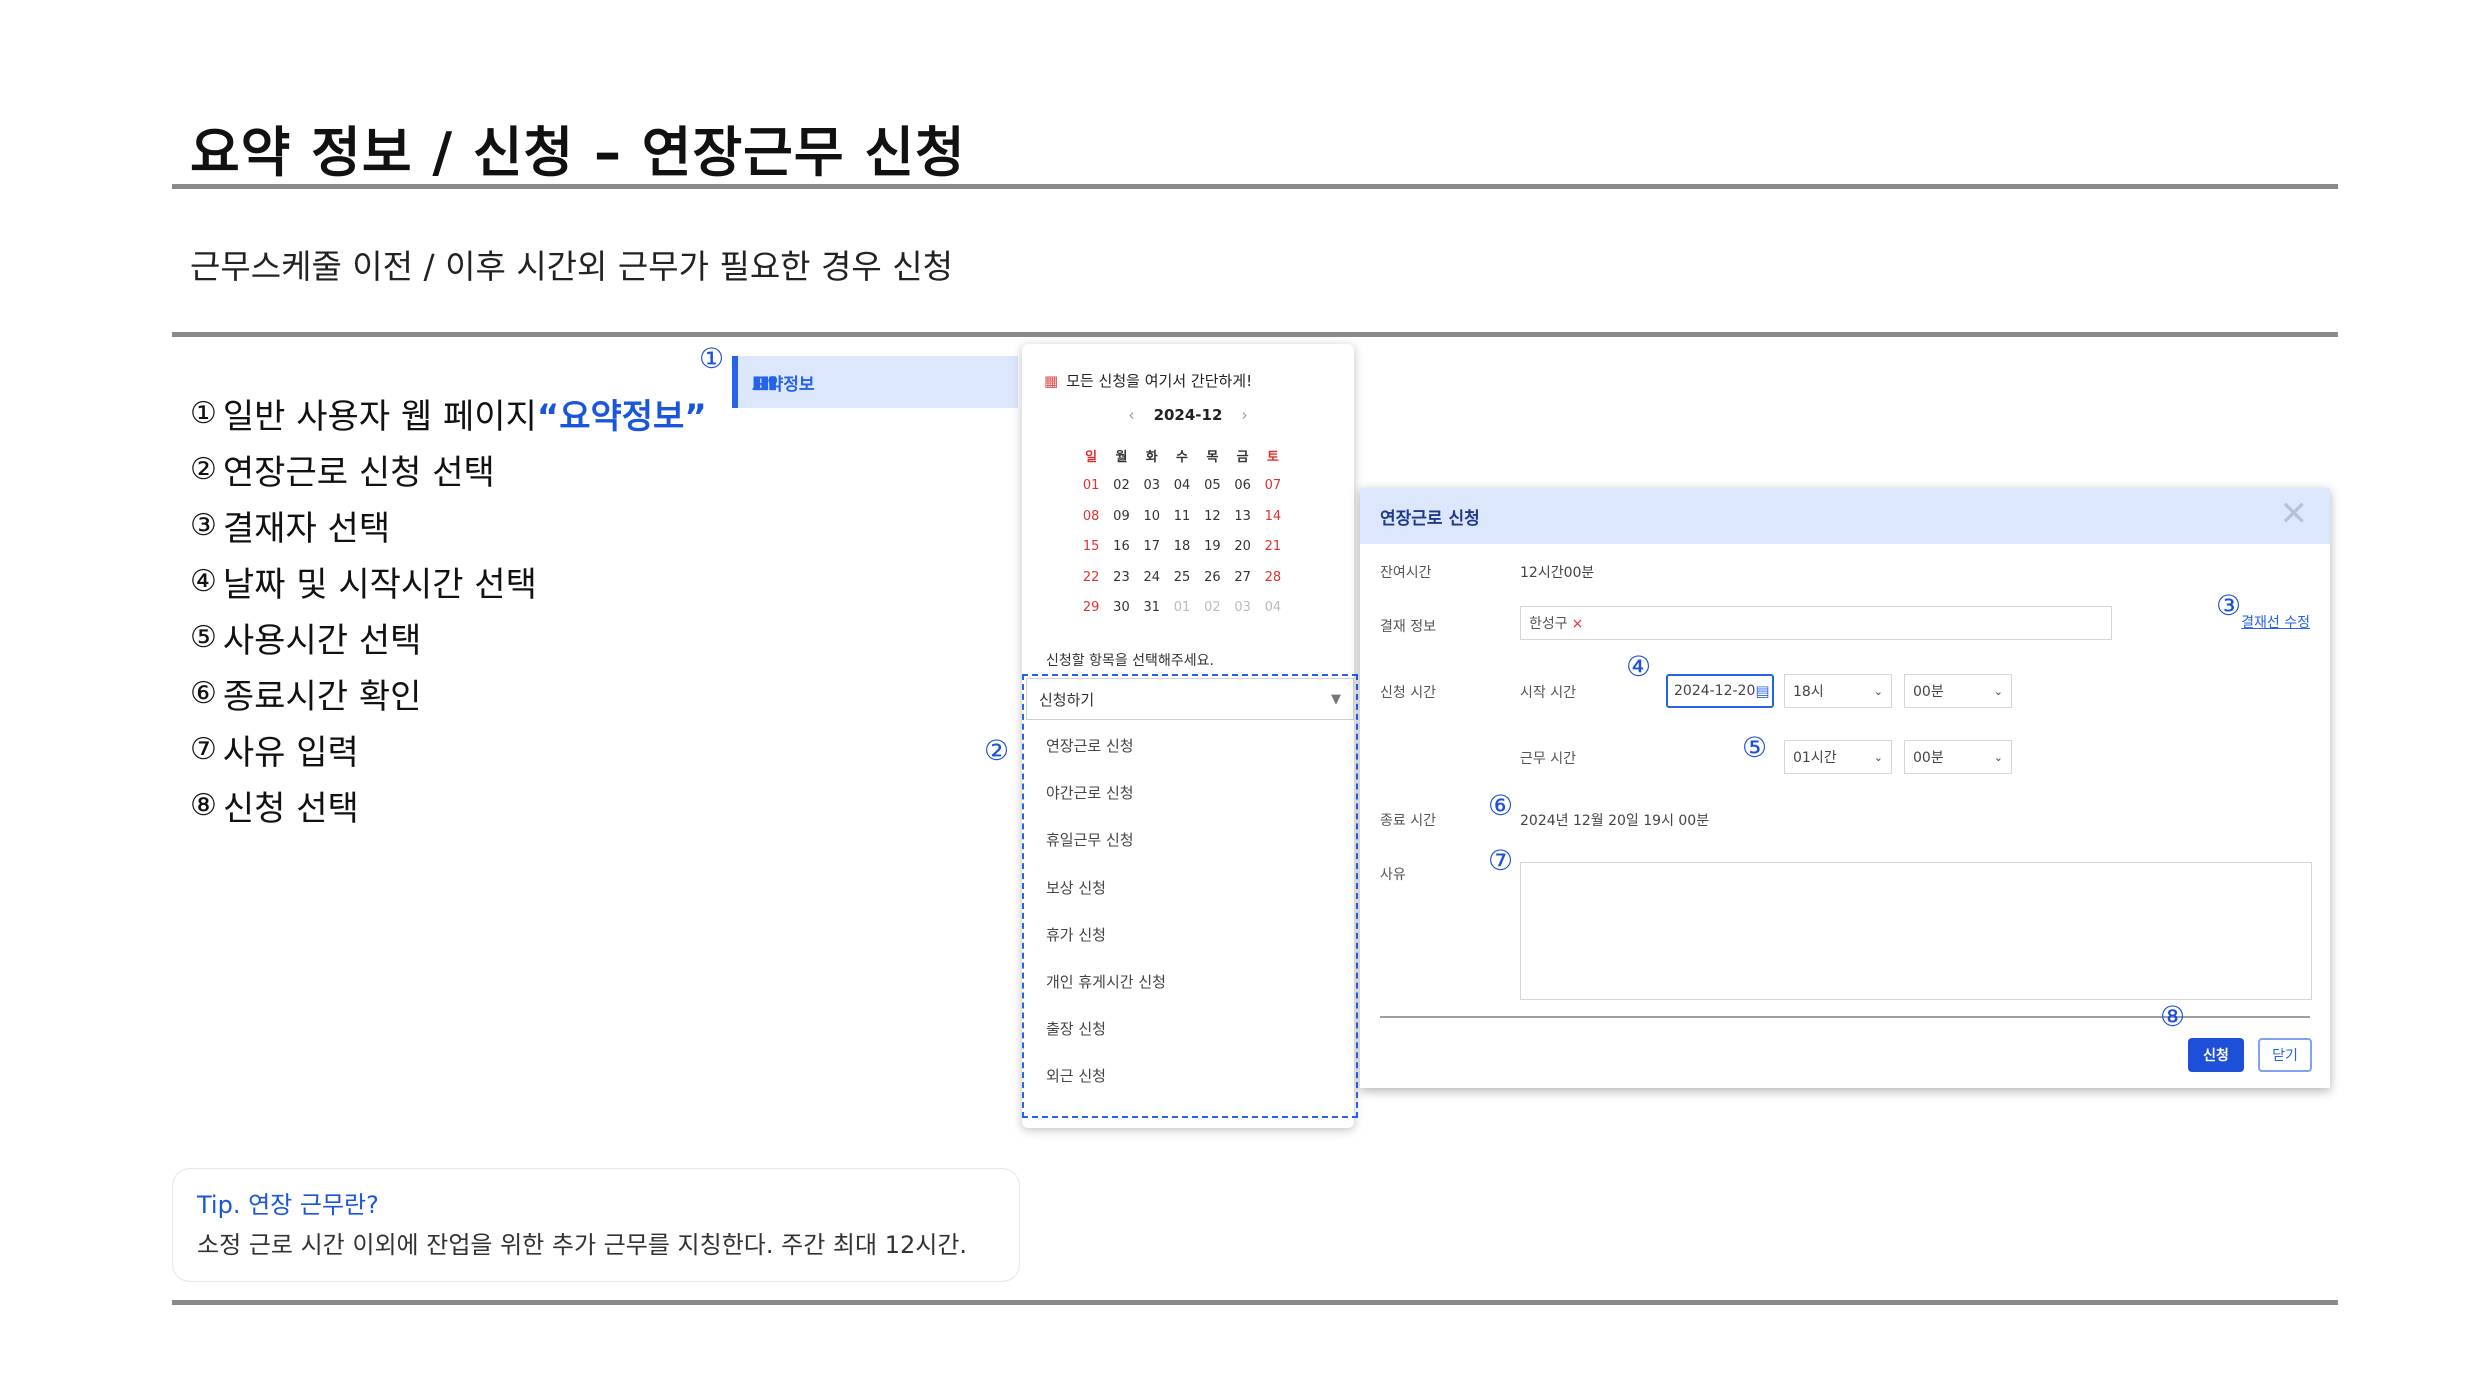  What do you see at coordinates (1578, 624) in the screenshot?
I see `remove-approver-icon: ×` at bounding box center [1578, 624].